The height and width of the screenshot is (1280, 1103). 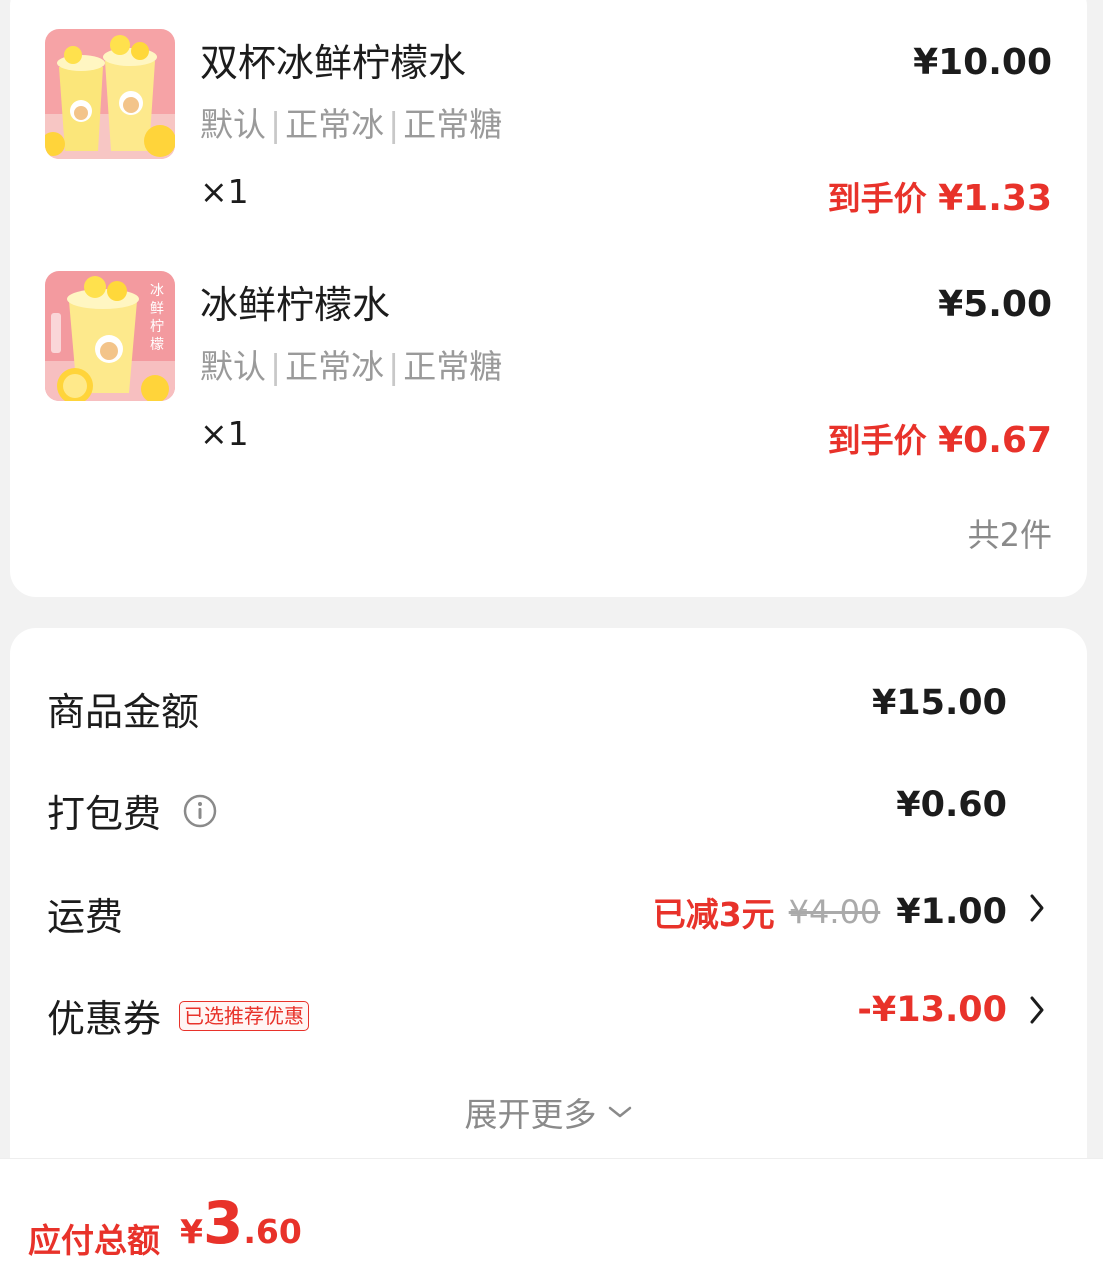 What do you see at coordinates (951, 805) in the screenshot?
I see `packing-fee-value: ¥0.60` at bounding box center [951, 805].